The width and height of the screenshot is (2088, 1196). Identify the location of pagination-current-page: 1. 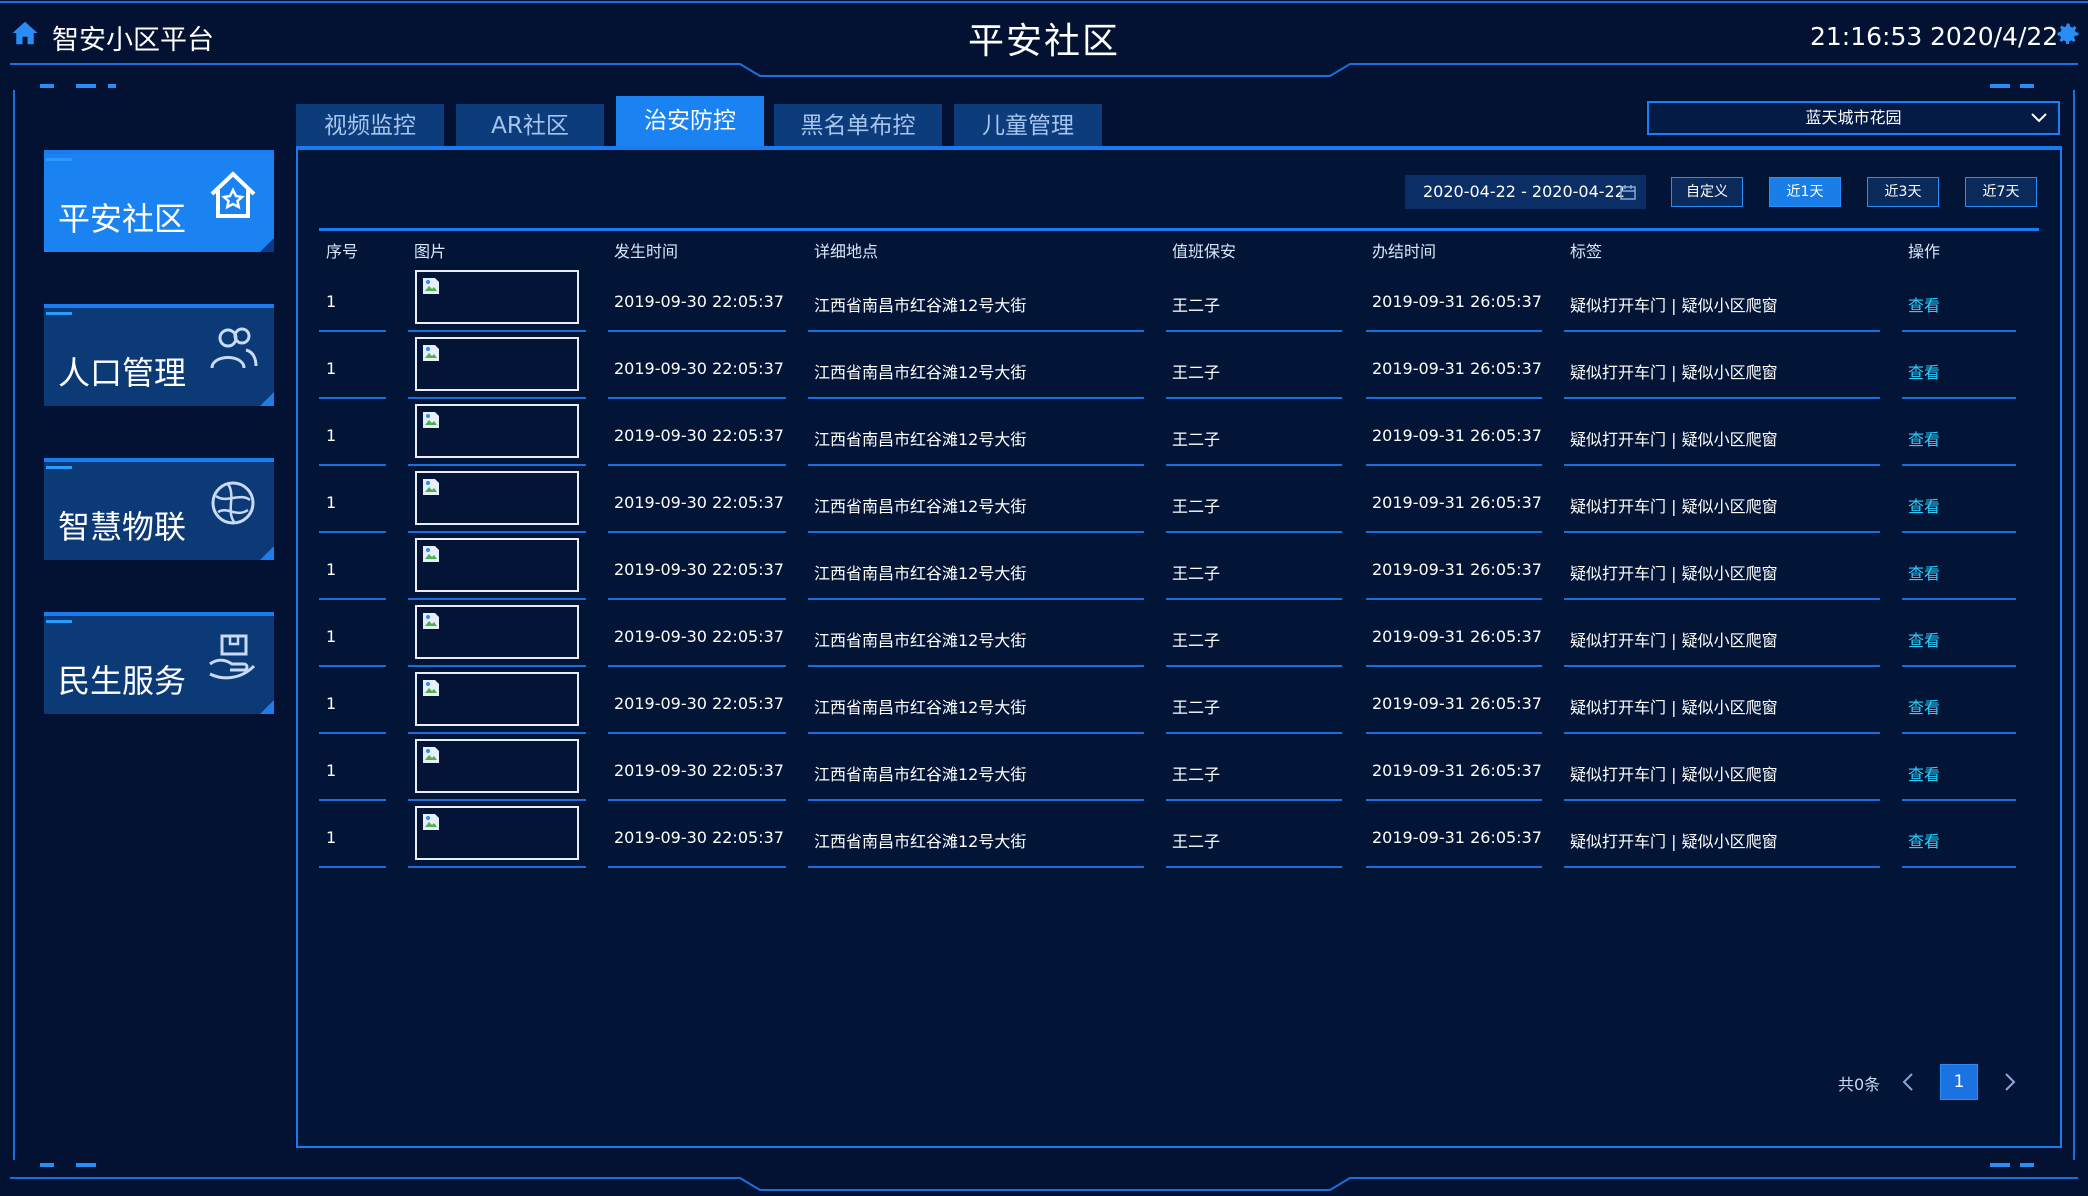
(1959, 1082).